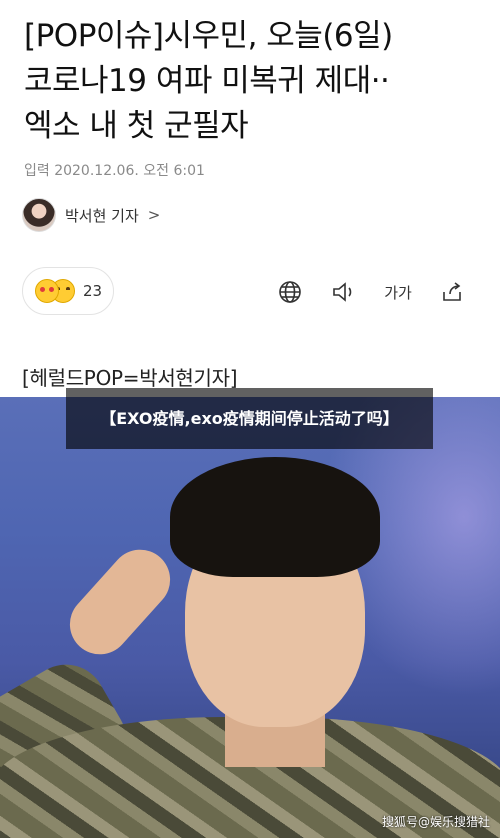 The image size is (500, 838). I want to click on share-icon, so click(452, 292).